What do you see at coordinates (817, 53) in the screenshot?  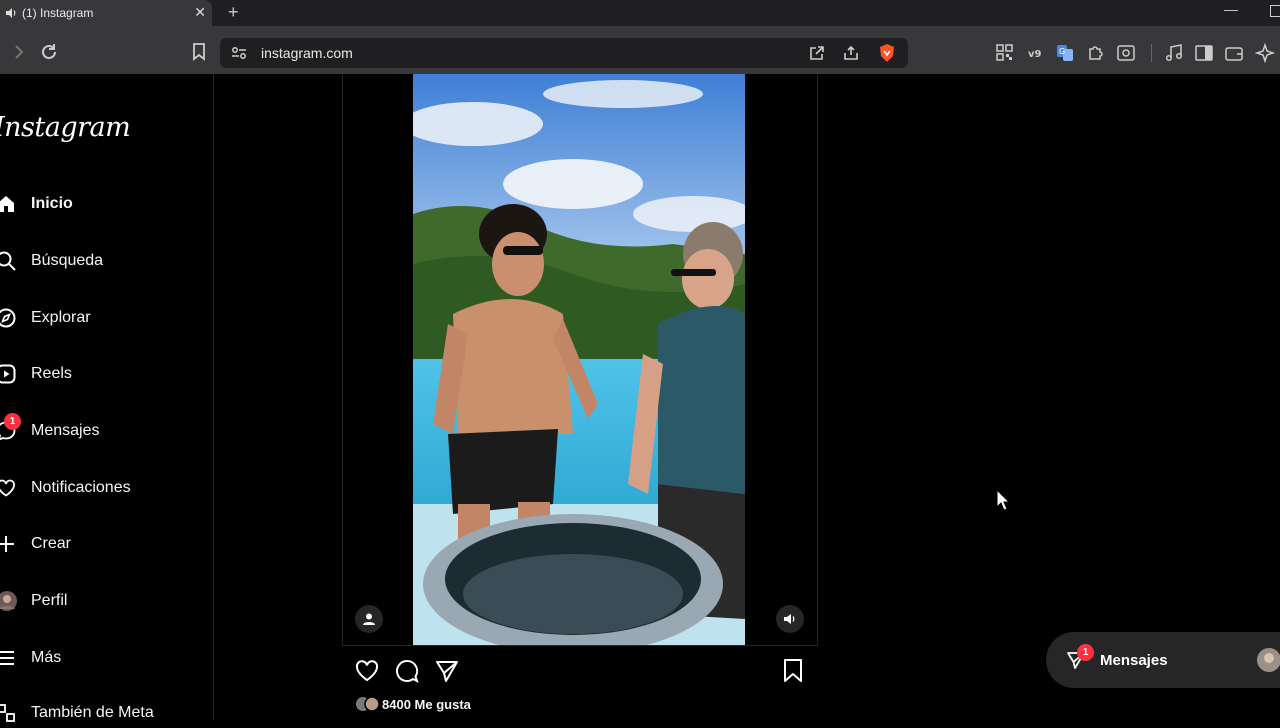 I see `open-external-icon` at bounding box center [817, 53].